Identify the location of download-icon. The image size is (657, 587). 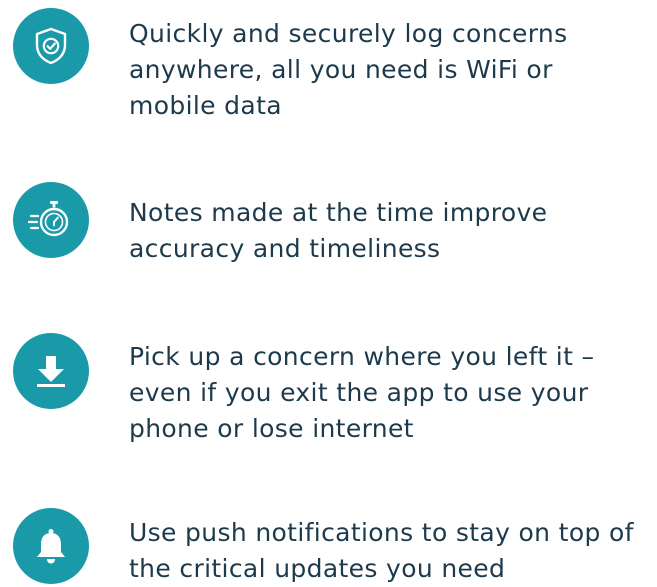
(51, 371).